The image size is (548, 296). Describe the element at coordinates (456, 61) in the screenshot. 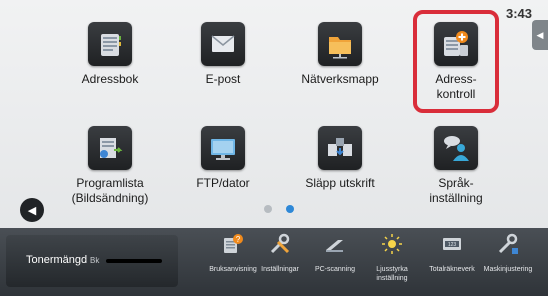

I see `highlight-frame` at that location.